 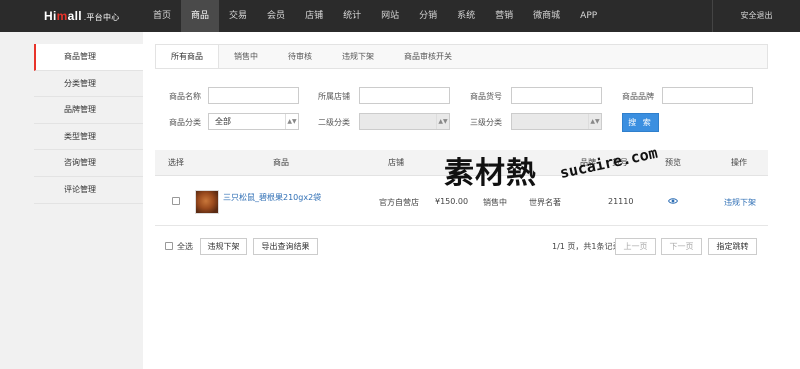 What do you see at coordinates (740, 202) in the screenshot?
I see `takedown-link: 违规下架` at bounding box center [740, 202].